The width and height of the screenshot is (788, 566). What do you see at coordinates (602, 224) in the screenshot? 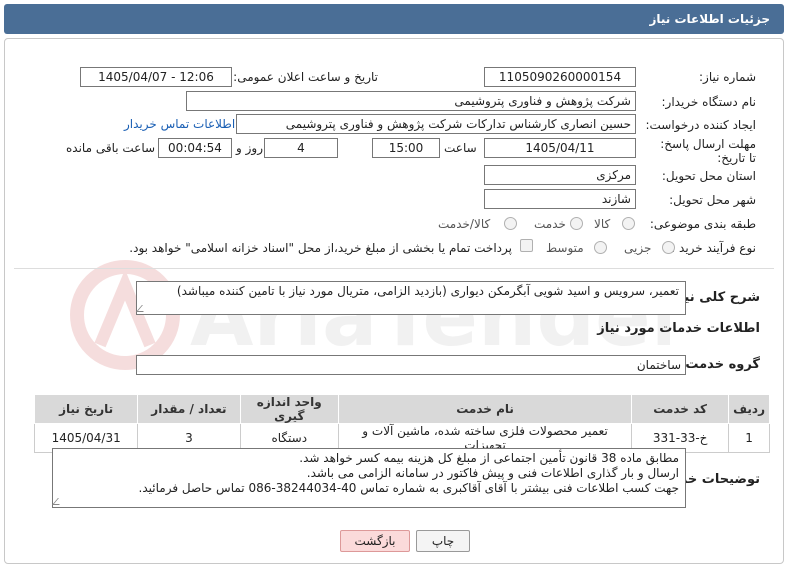
I see `category-goods-option: کالا` at bounding box center [602, 224].